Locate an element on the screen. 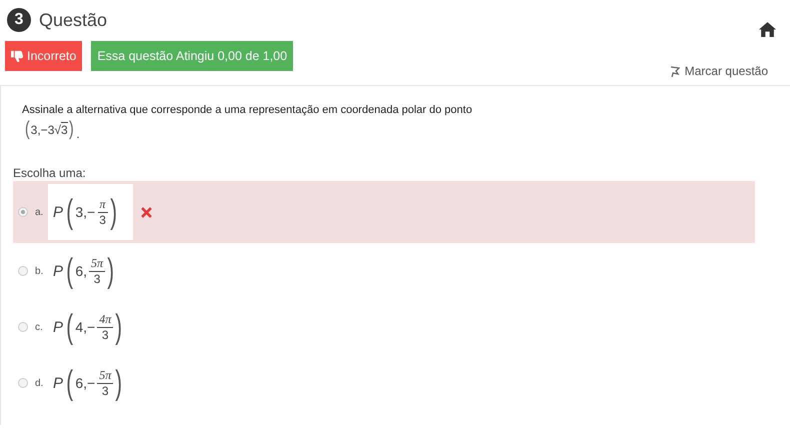 The height and width of the screenshot is (446, 790). home-icon is located at coordinates (767, 29).